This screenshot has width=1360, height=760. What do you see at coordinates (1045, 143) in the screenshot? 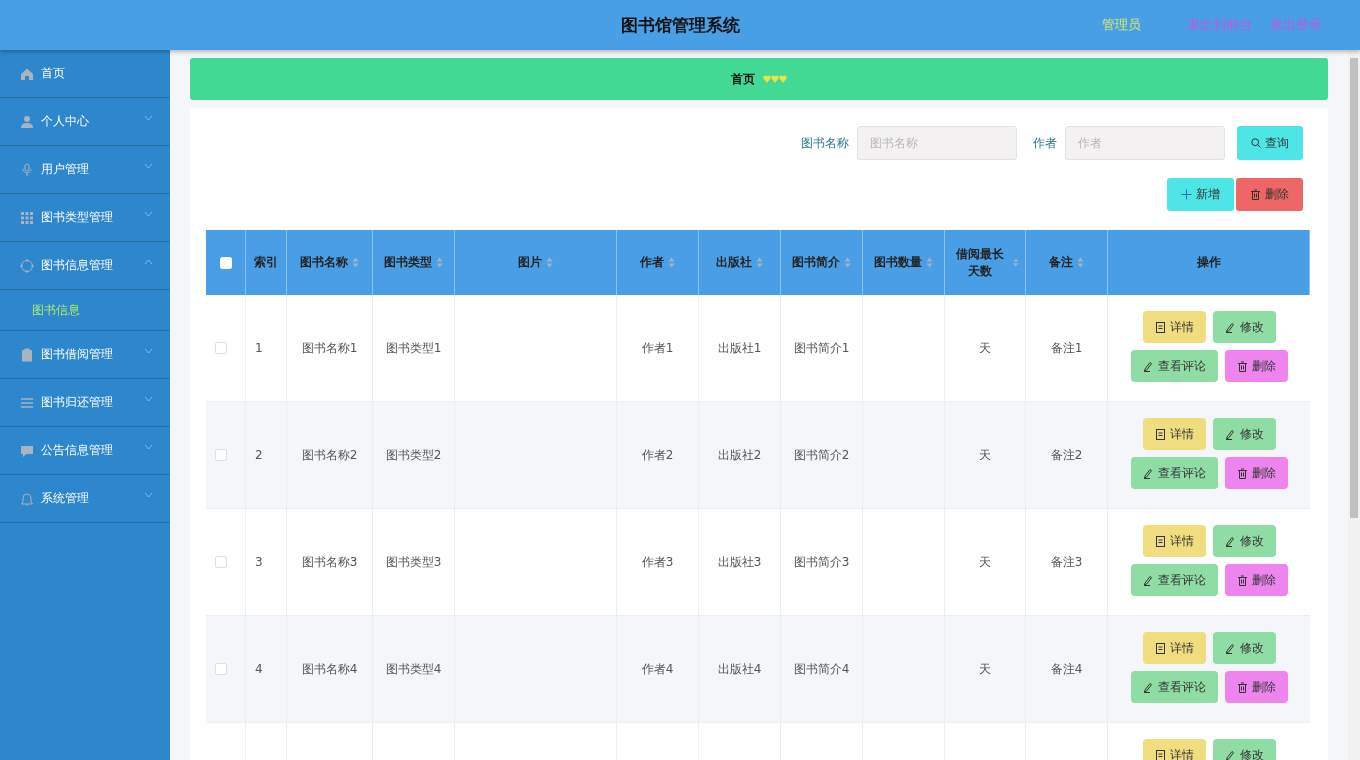
I see `field-label: 作者` at bounding box center [1045, 143].